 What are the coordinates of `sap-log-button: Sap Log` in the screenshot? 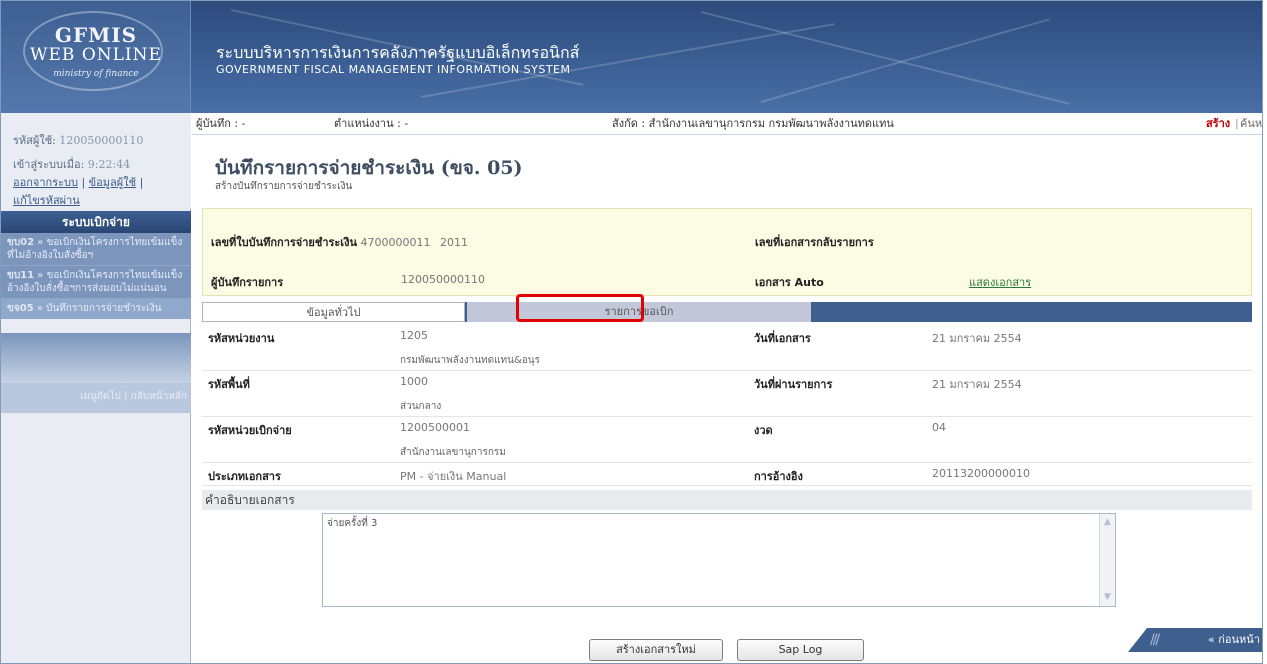 It's located at (800, 650).